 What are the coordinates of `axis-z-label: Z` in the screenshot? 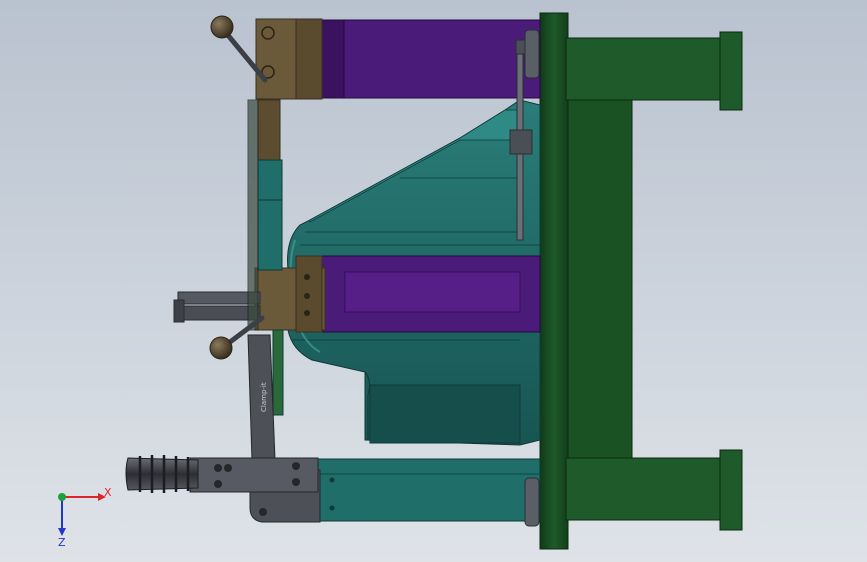 It's located at (62, 542).